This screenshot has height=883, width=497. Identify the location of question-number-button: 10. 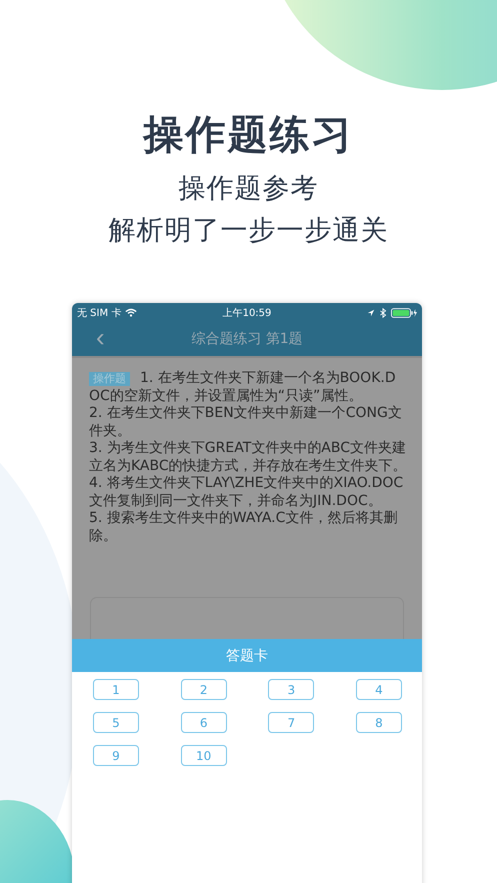
(203, 755).